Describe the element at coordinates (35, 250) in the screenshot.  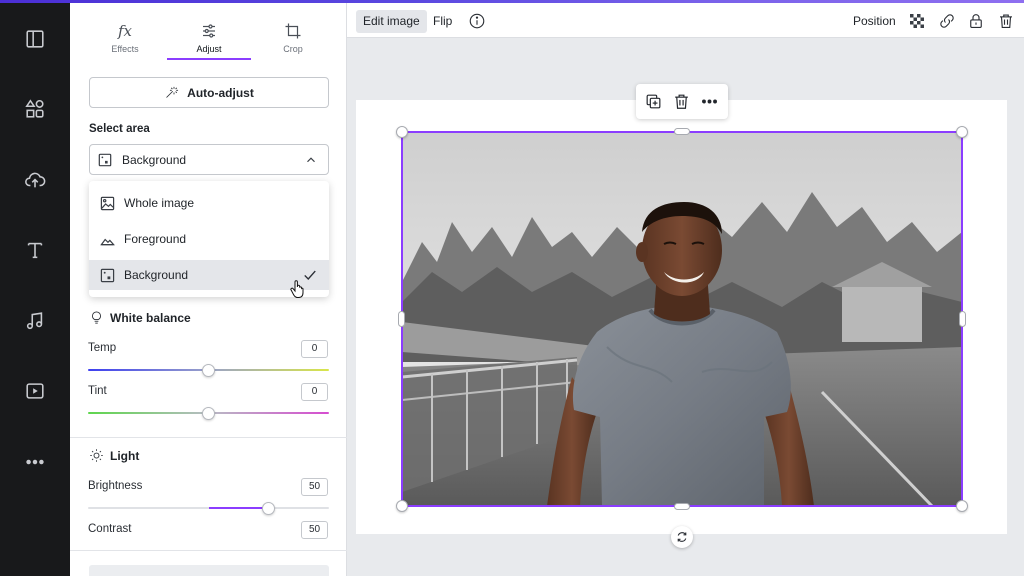
I see `text-icon` at that location.